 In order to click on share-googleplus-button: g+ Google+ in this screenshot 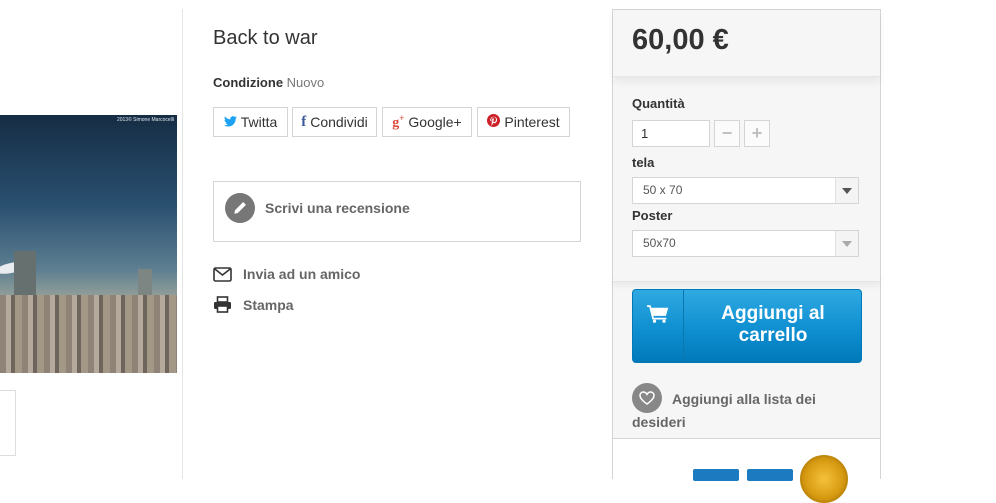, I will do `click(427, 122)`.